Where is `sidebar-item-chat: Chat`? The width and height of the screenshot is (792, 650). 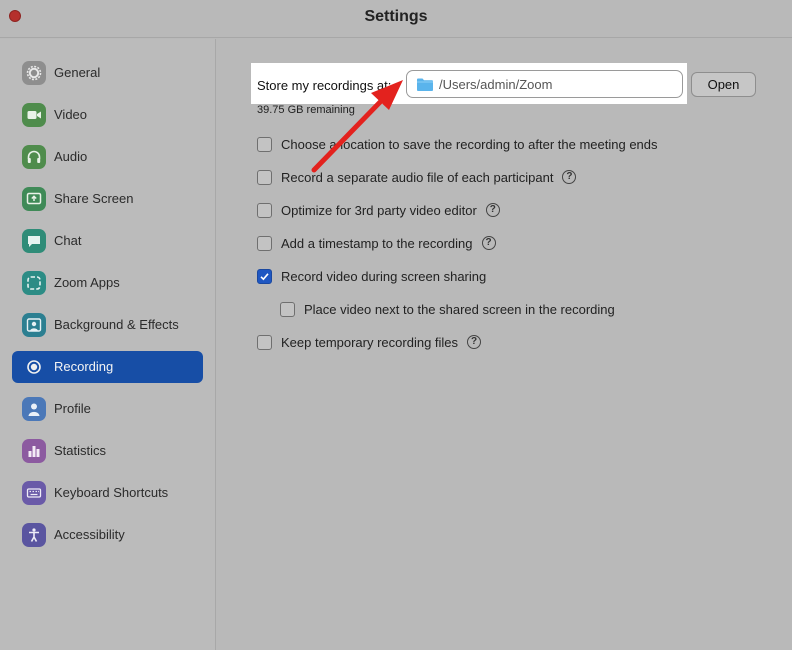
sidebar-item-chat: Chat is located at coordinates (107, 241).